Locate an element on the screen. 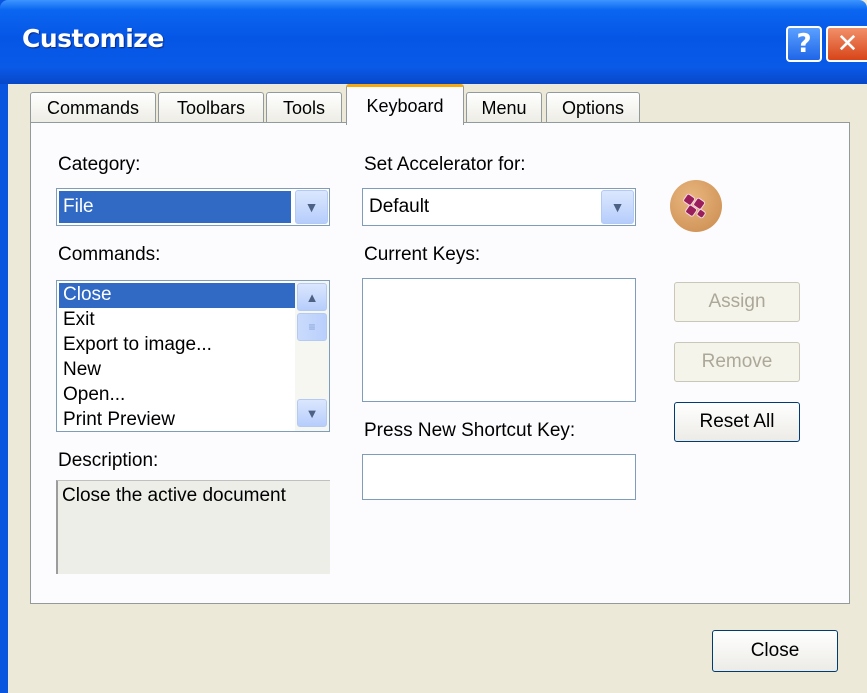  tab-menu: Menu is located at coordinates (504, 108).